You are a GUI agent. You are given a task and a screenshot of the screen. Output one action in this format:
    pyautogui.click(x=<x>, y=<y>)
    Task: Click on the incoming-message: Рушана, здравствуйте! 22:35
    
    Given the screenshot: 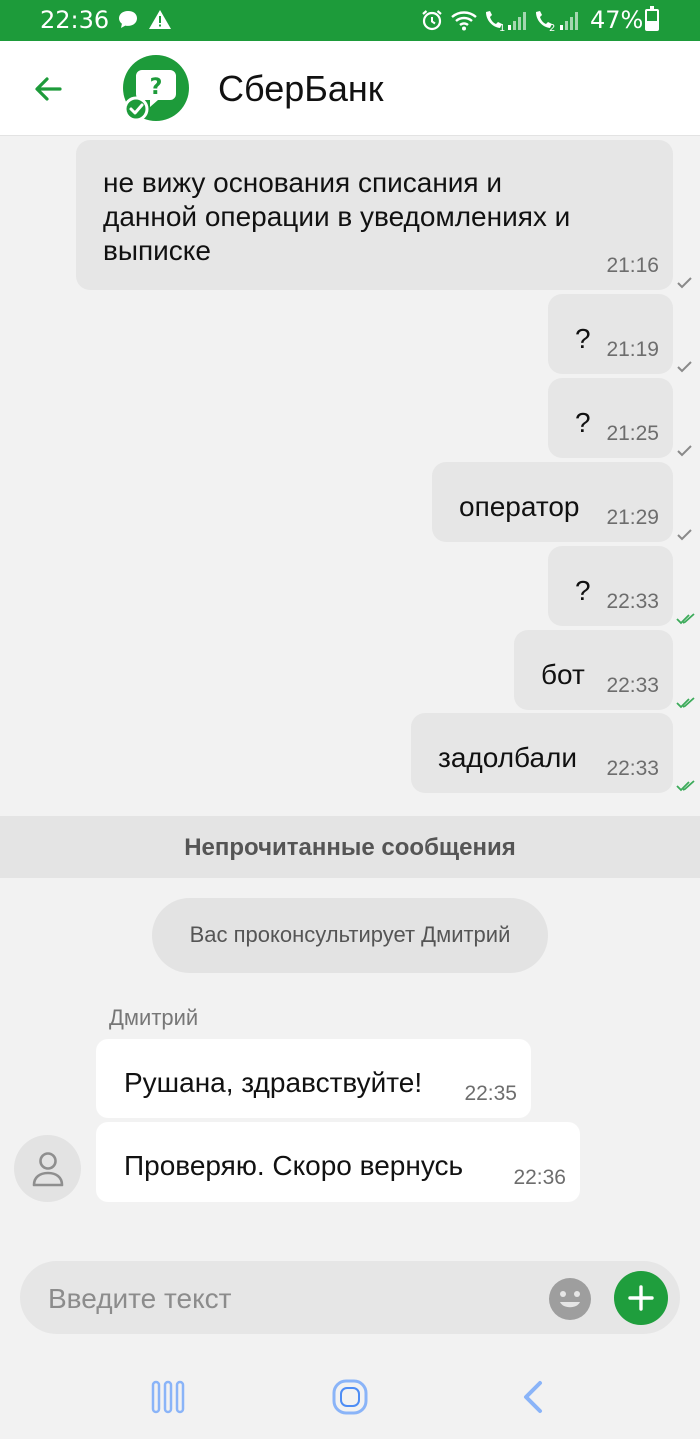 What is the action you would take?
    pyautogui.click(x=313, y=1078)
    